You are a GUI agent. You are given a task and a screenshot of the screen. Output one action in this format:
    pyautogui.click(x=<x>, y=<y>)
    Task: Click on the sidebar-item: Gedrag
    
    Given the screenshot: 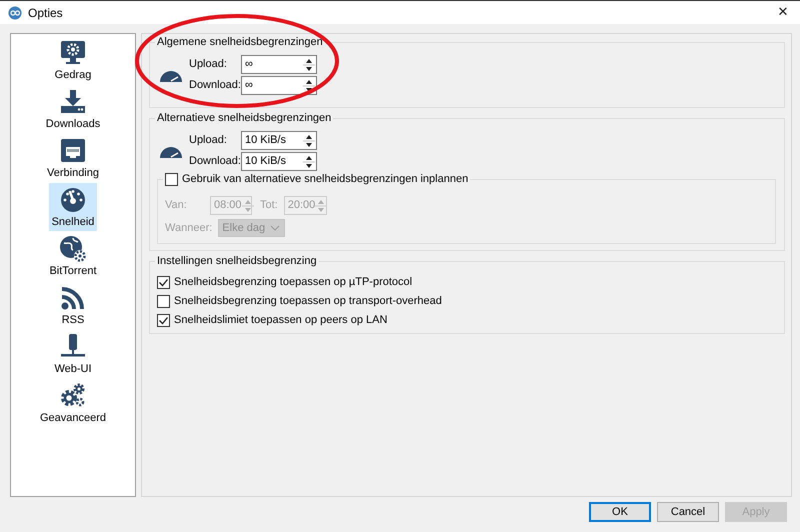 What is the action you would take?
    pyautogui.click(x=73, y=60)
    